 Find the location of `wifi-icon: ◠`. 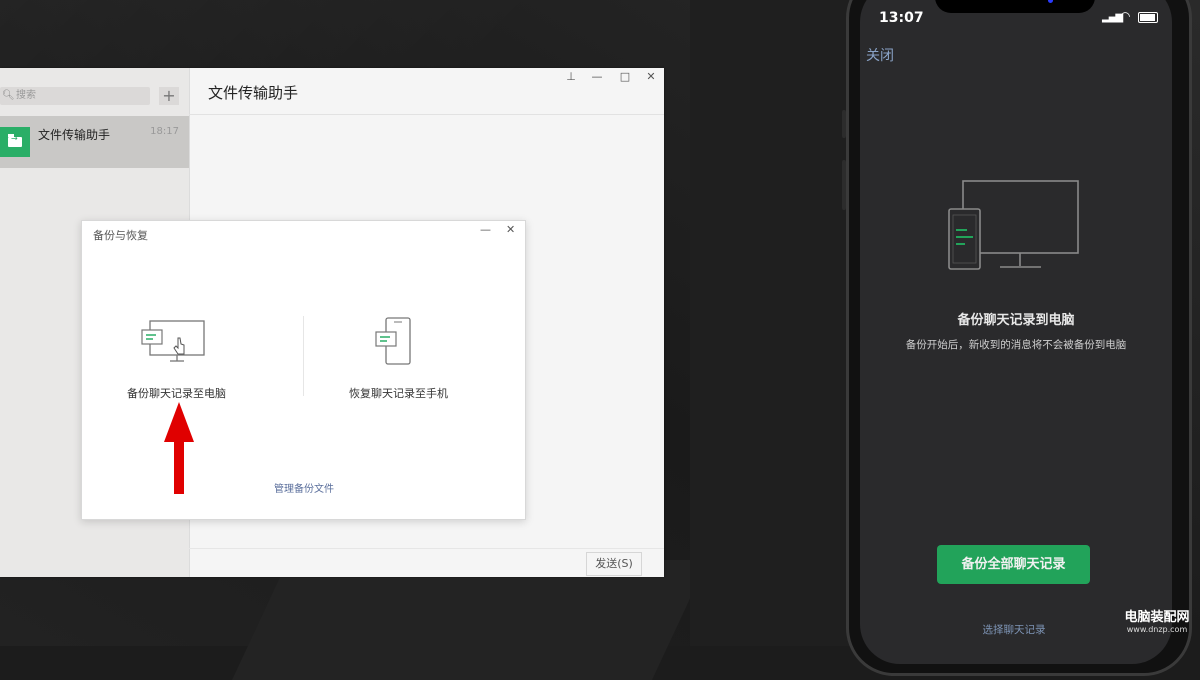

wifi-icon: ◠ is located at coordinates (1125, 16).